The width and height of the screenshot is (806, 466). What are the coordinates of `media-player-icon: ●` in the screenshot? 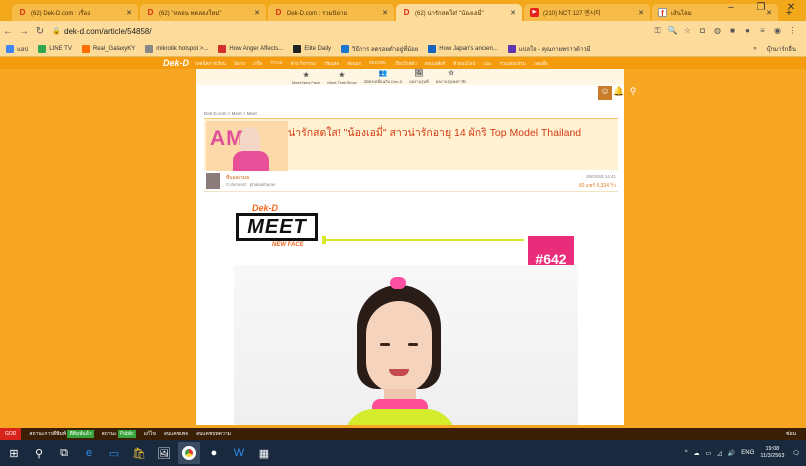 It's located at (214, 453).